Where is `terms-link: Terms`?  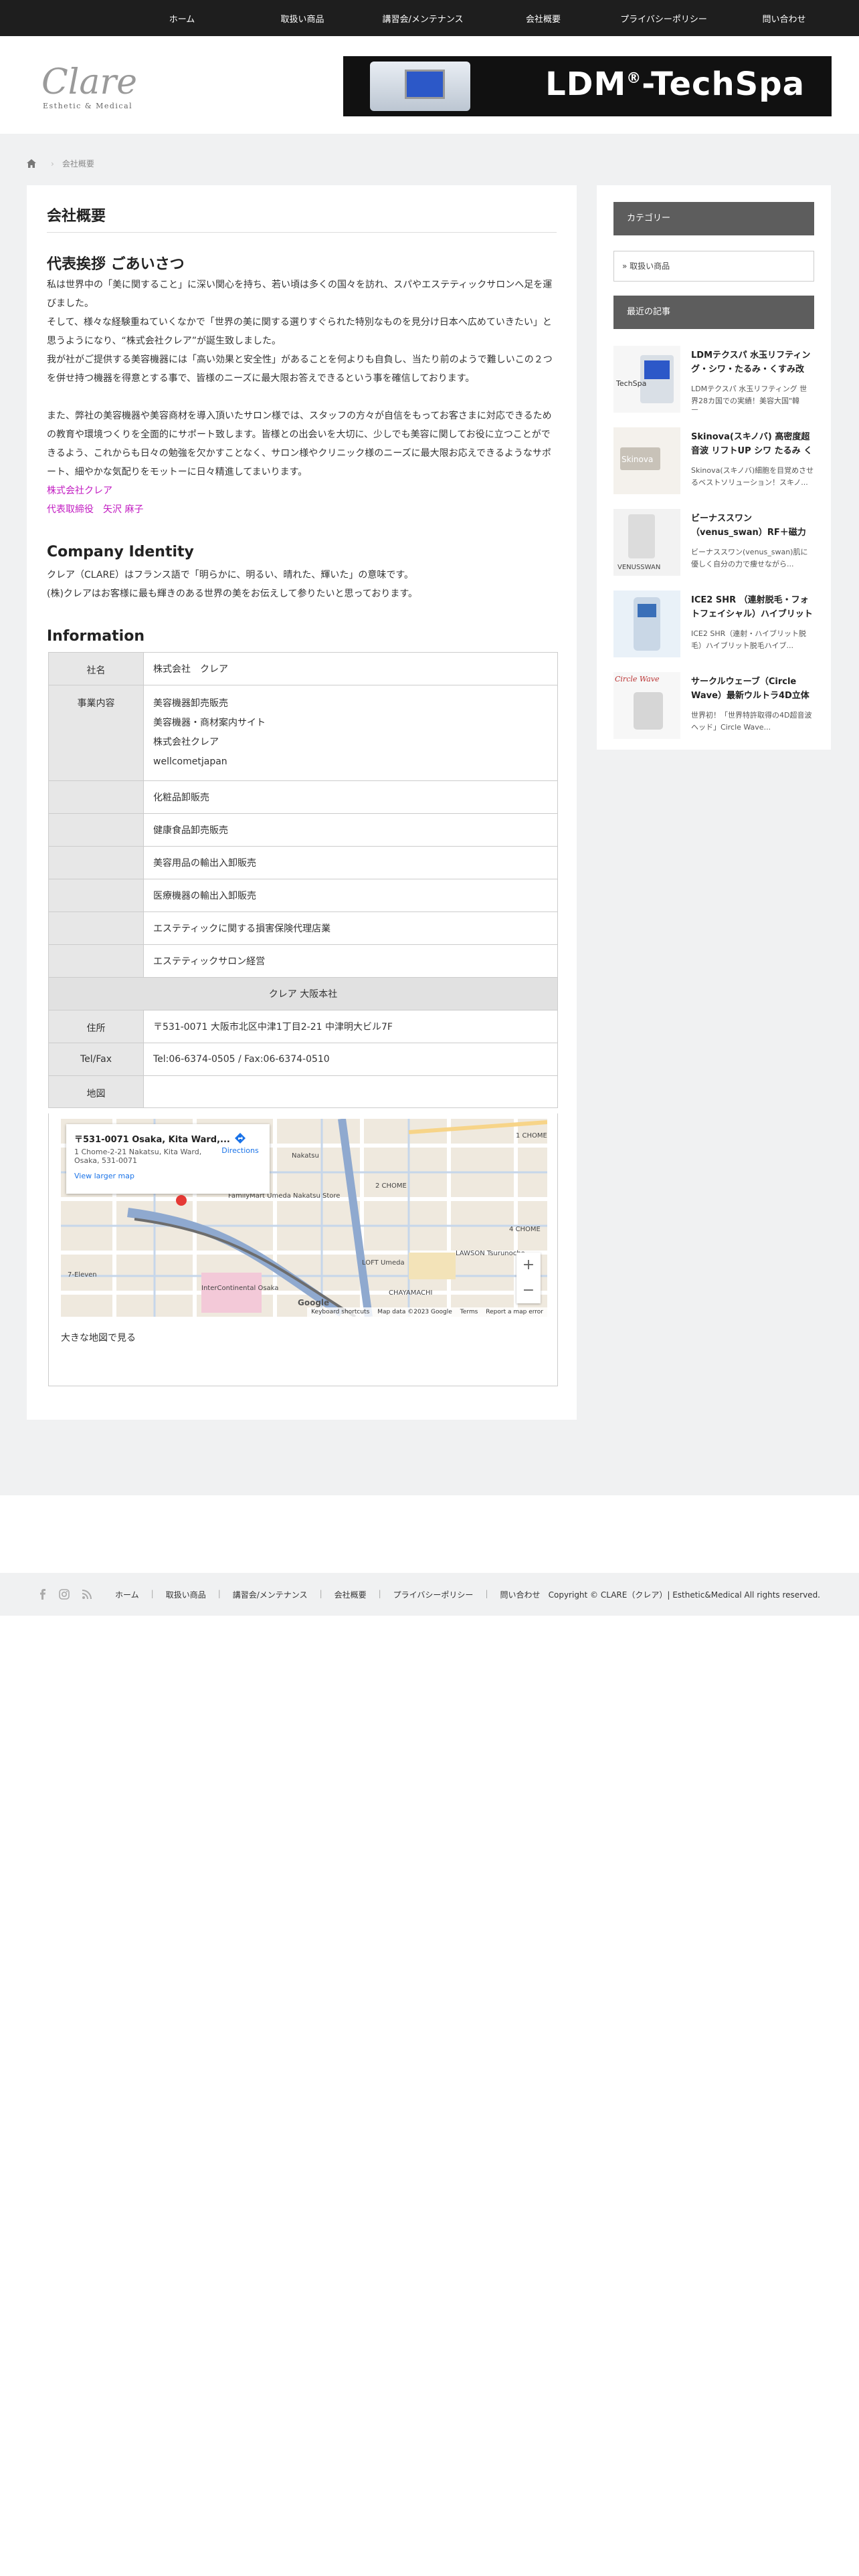 terms-link: Terms is located at coordinates (469, 1312).